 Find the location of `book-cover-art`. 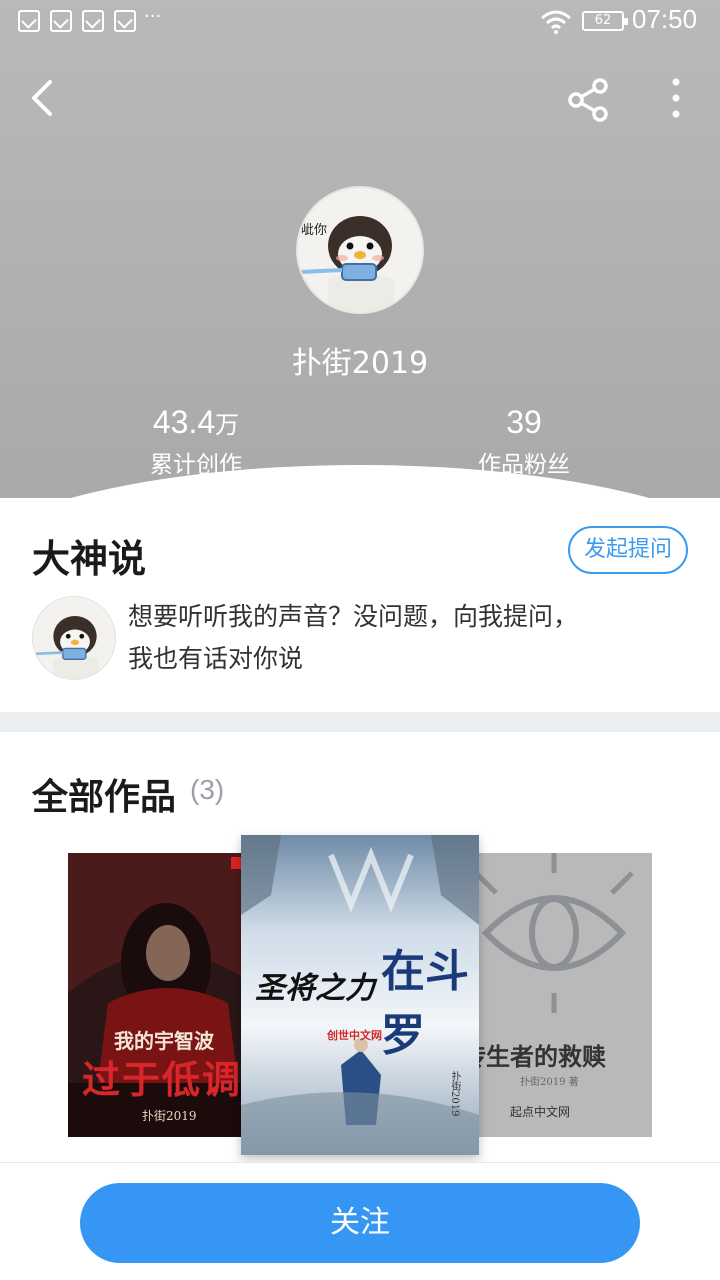

book-cover-art is located at coordinates (554, 995).